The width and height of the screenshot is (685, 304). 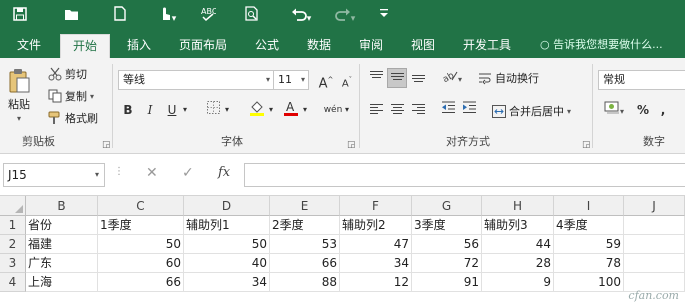 I want to click on column-header: E, so click(x=305, y=206).